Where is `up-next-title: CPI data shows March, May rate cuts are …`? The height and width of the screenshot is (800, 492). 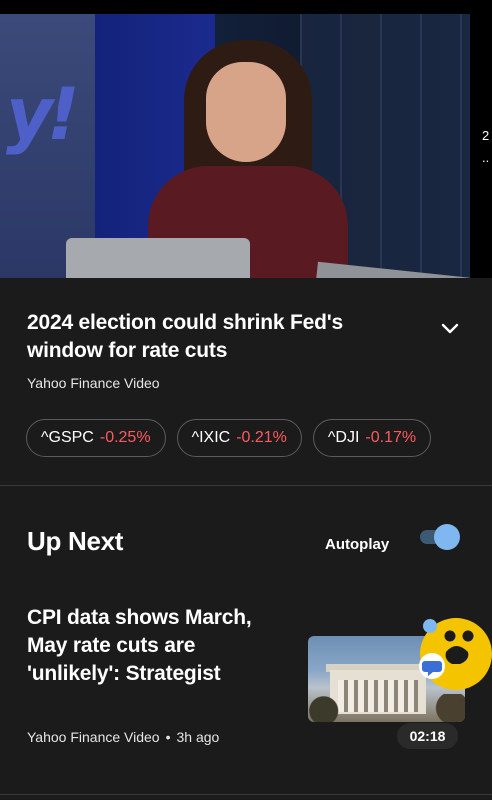
up-next-title: CPI data shows March, May rate cuts are … is located at coordinates (147, 646).